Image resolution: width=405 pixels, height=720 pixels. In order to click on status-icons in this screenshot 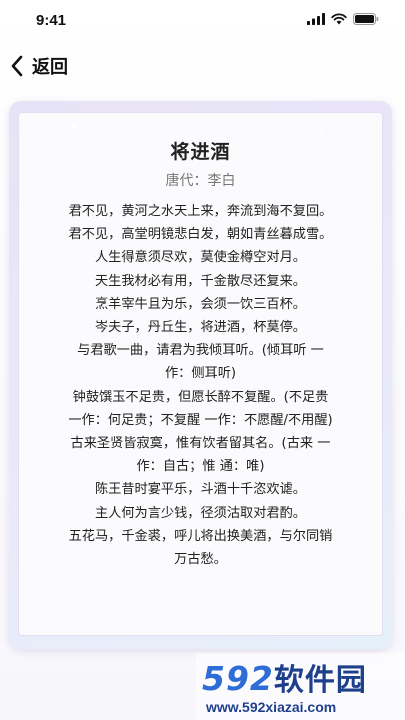, I will do `click(343, 19)`.